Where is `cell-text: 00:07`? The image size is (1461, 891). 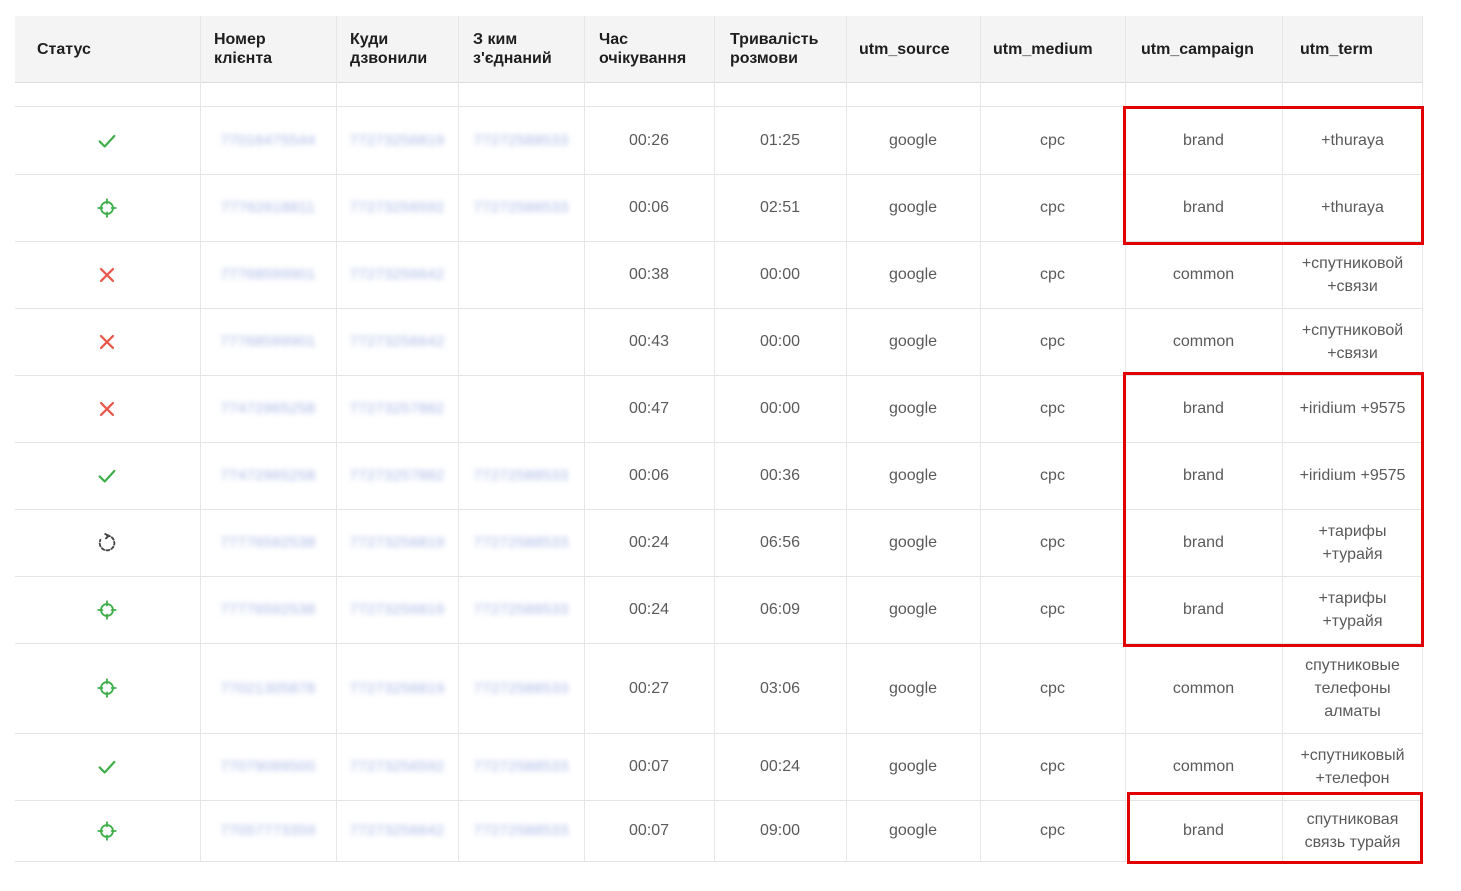 cell-text: 00:07 is located at coordinates (649, 766).